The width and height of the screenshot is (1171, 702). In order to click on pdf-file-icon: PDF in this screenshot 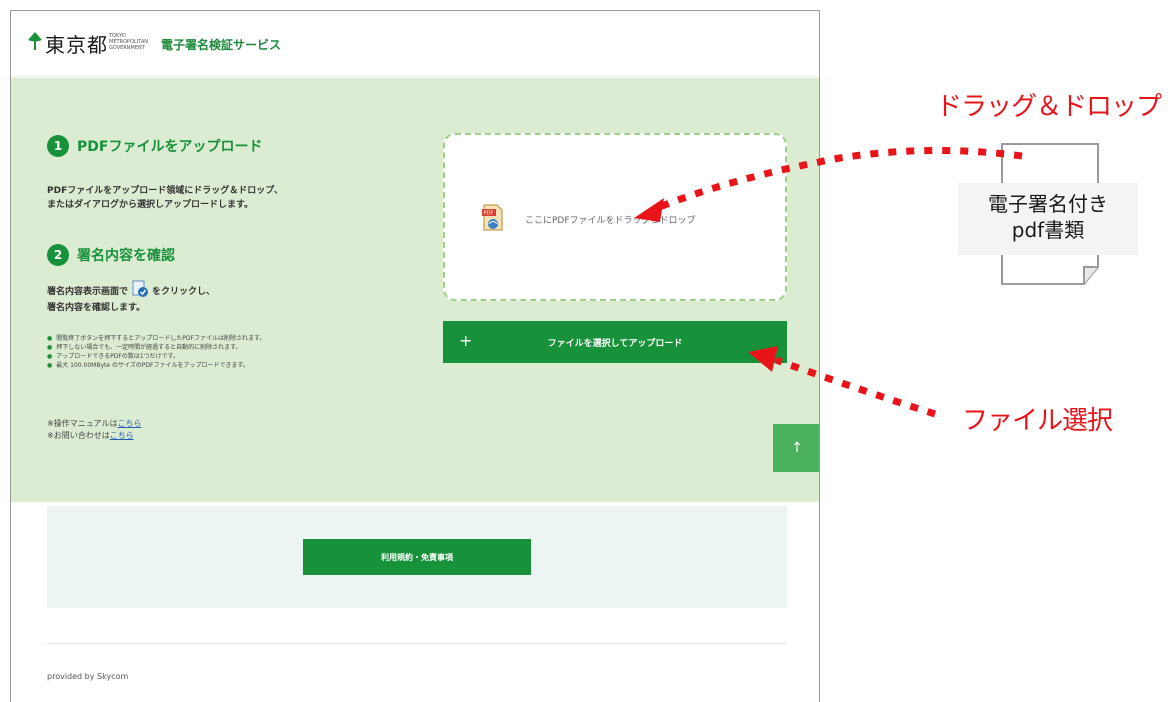, I will do `click(492, 217)`.